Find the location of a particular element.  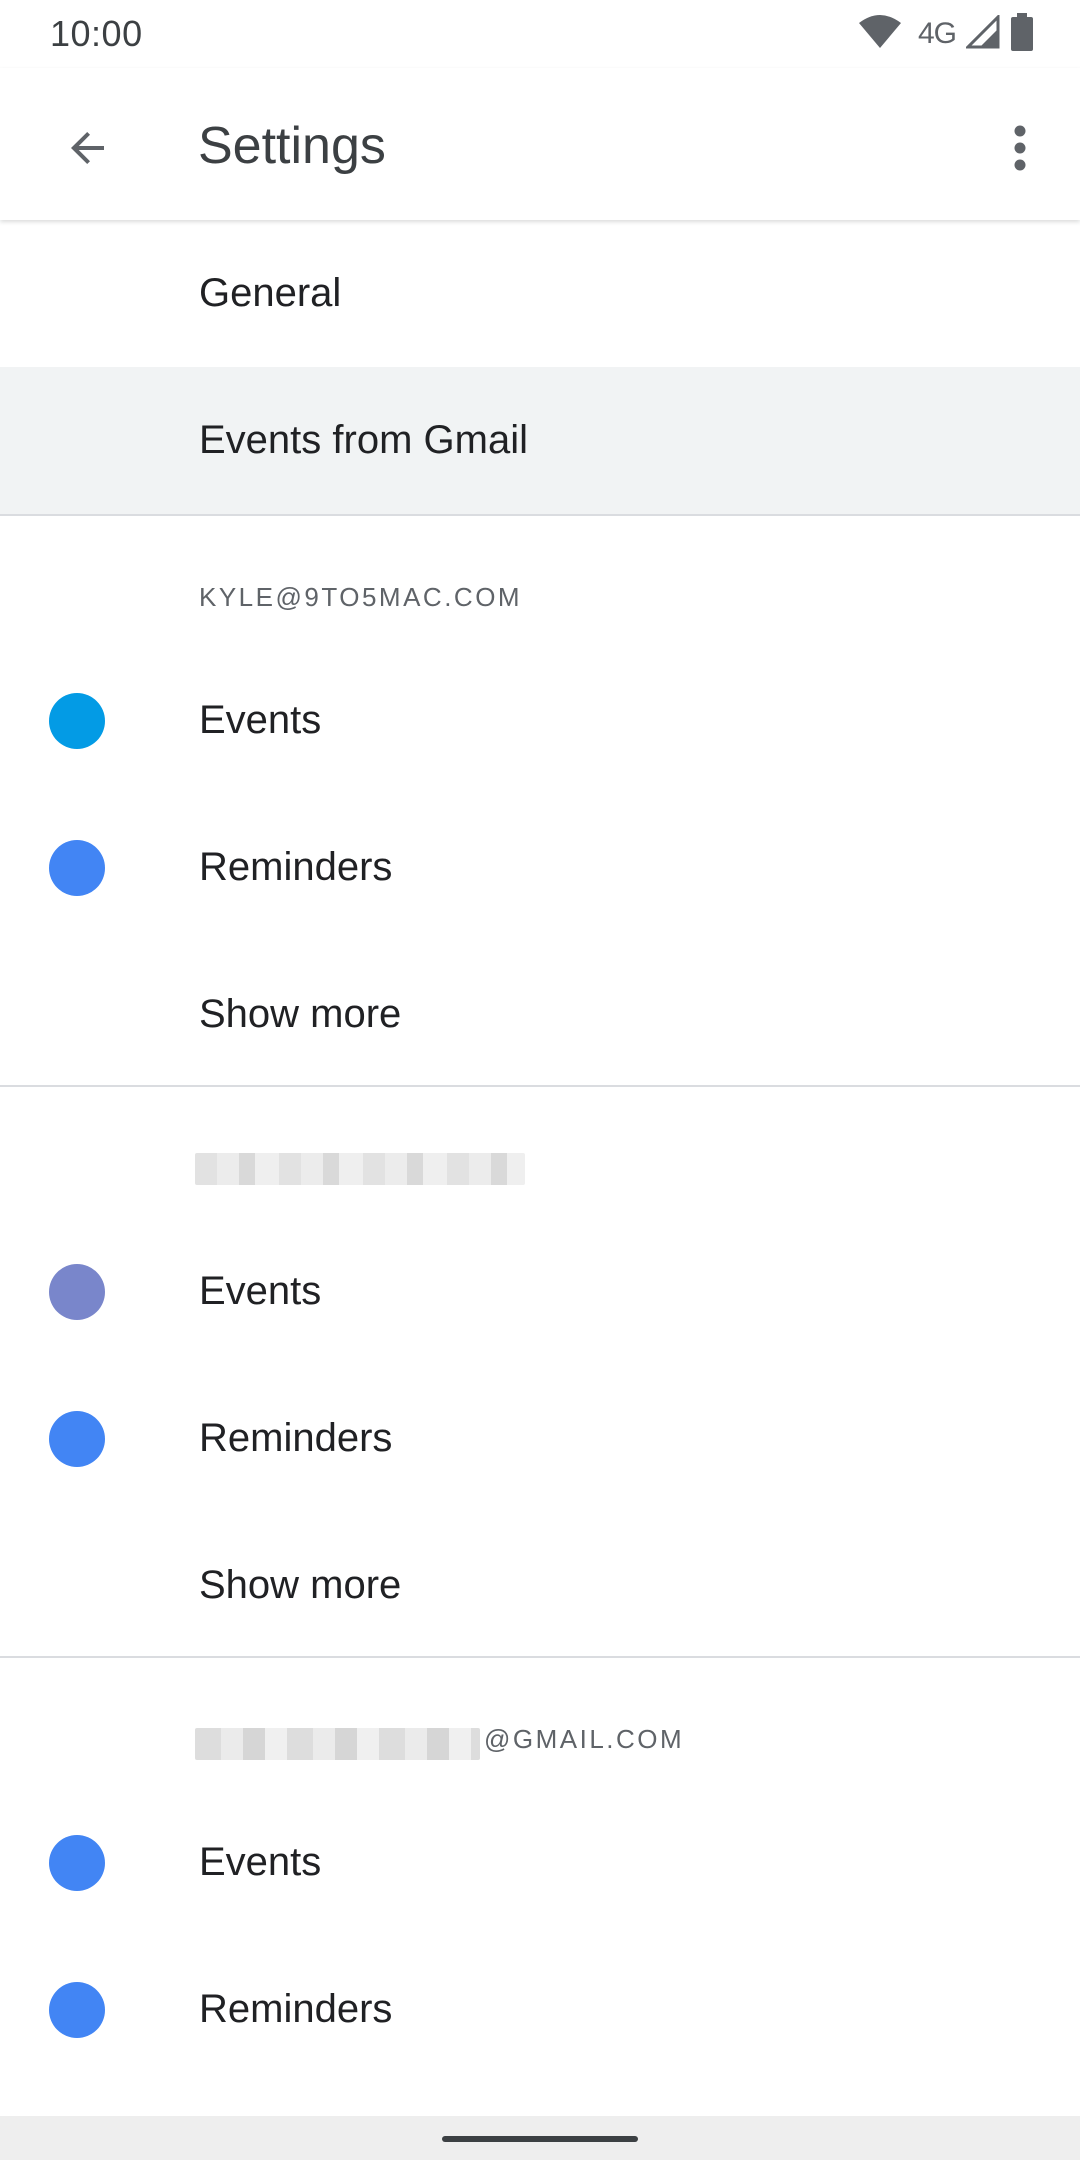

page-title: Settings is located at coordinates (292, 146).